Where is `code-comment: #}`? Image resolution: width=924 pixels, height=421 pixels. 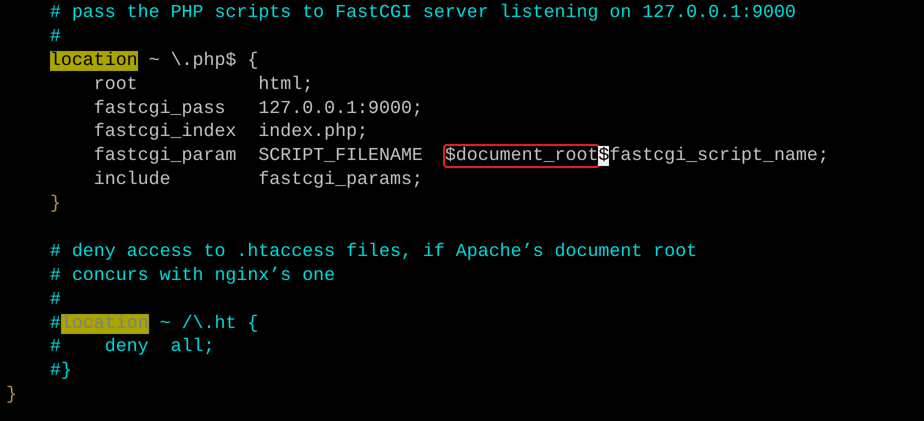
code-comment: #} is located at coordinates (61, 371).